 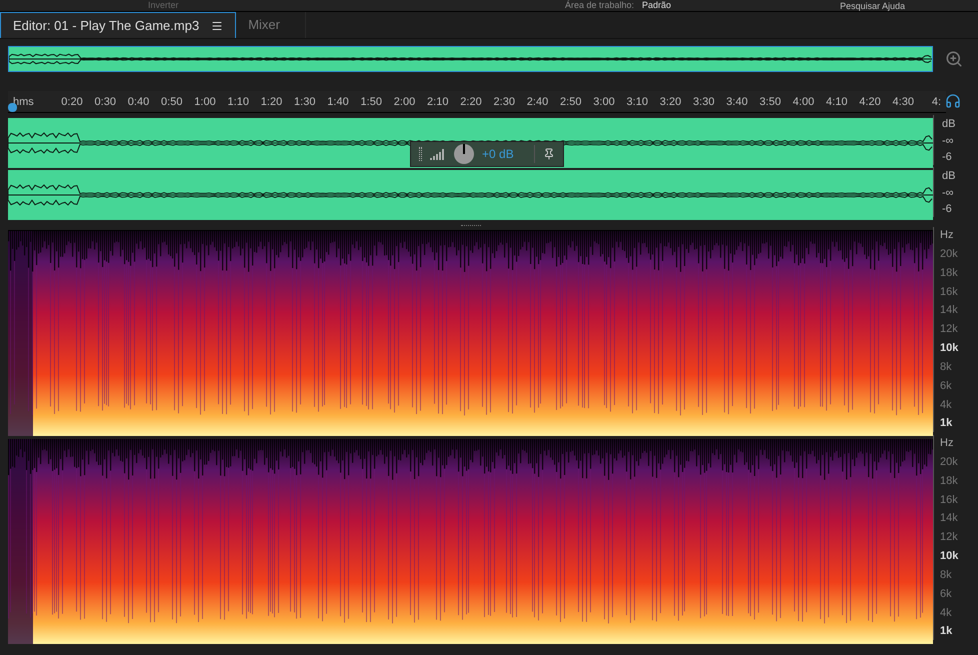 What do you see at coordinates (770, 102) in the screenshot?
I see `ruler-time-label: 3:50` at bounding box center [770, 102].